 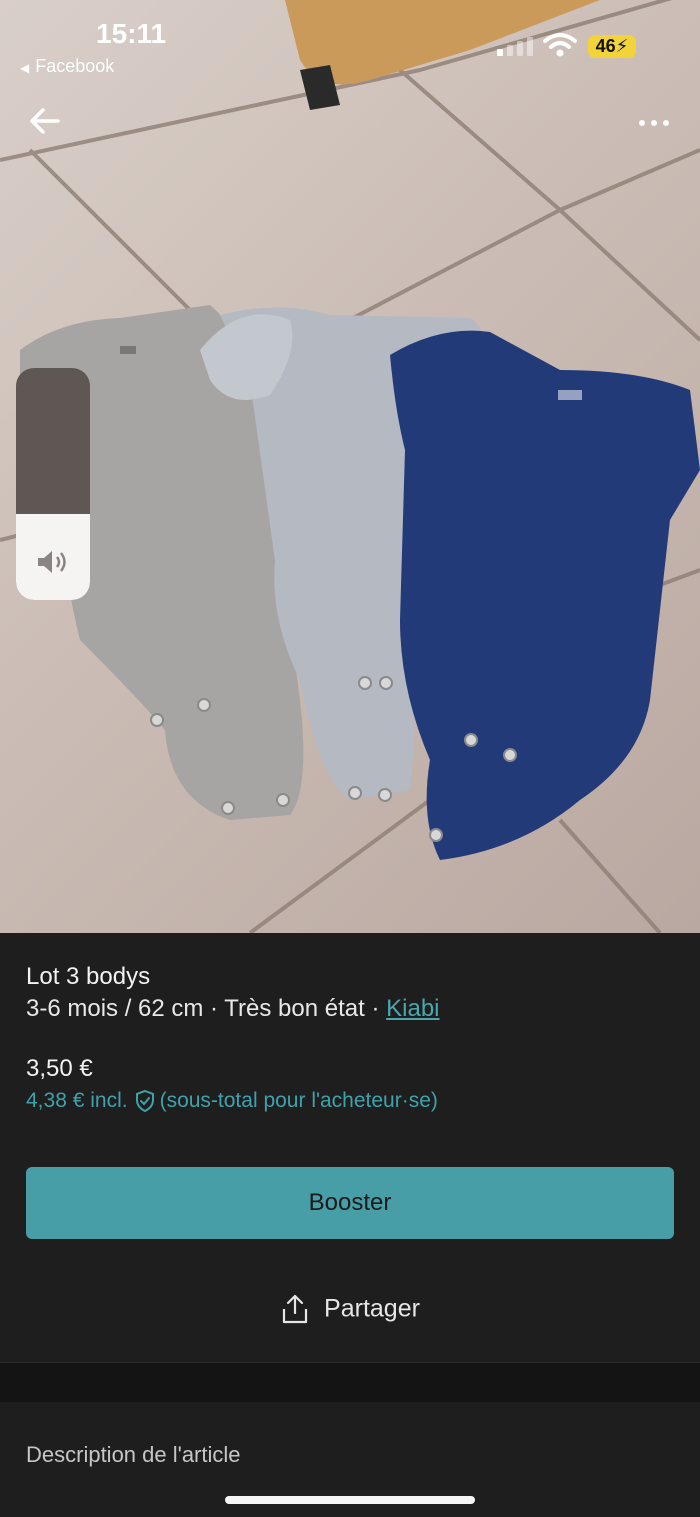 I want to click on buyer-price: 4,38 € incl., so click(x=77, y=1100).